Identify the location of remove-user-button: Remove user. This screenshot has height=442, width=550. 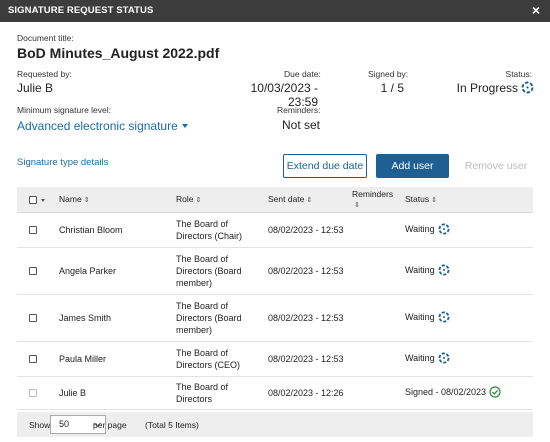
(496, 166).